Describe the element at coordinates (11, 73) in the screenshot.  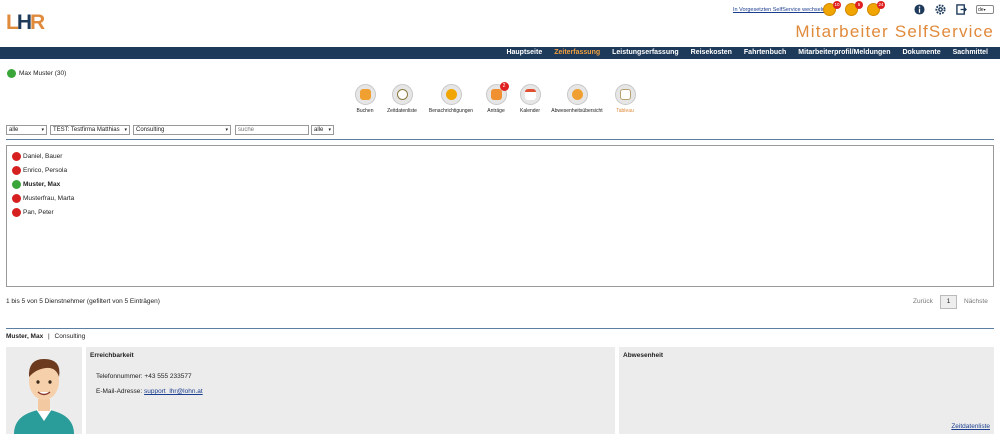
I see `user-icon` at that location.